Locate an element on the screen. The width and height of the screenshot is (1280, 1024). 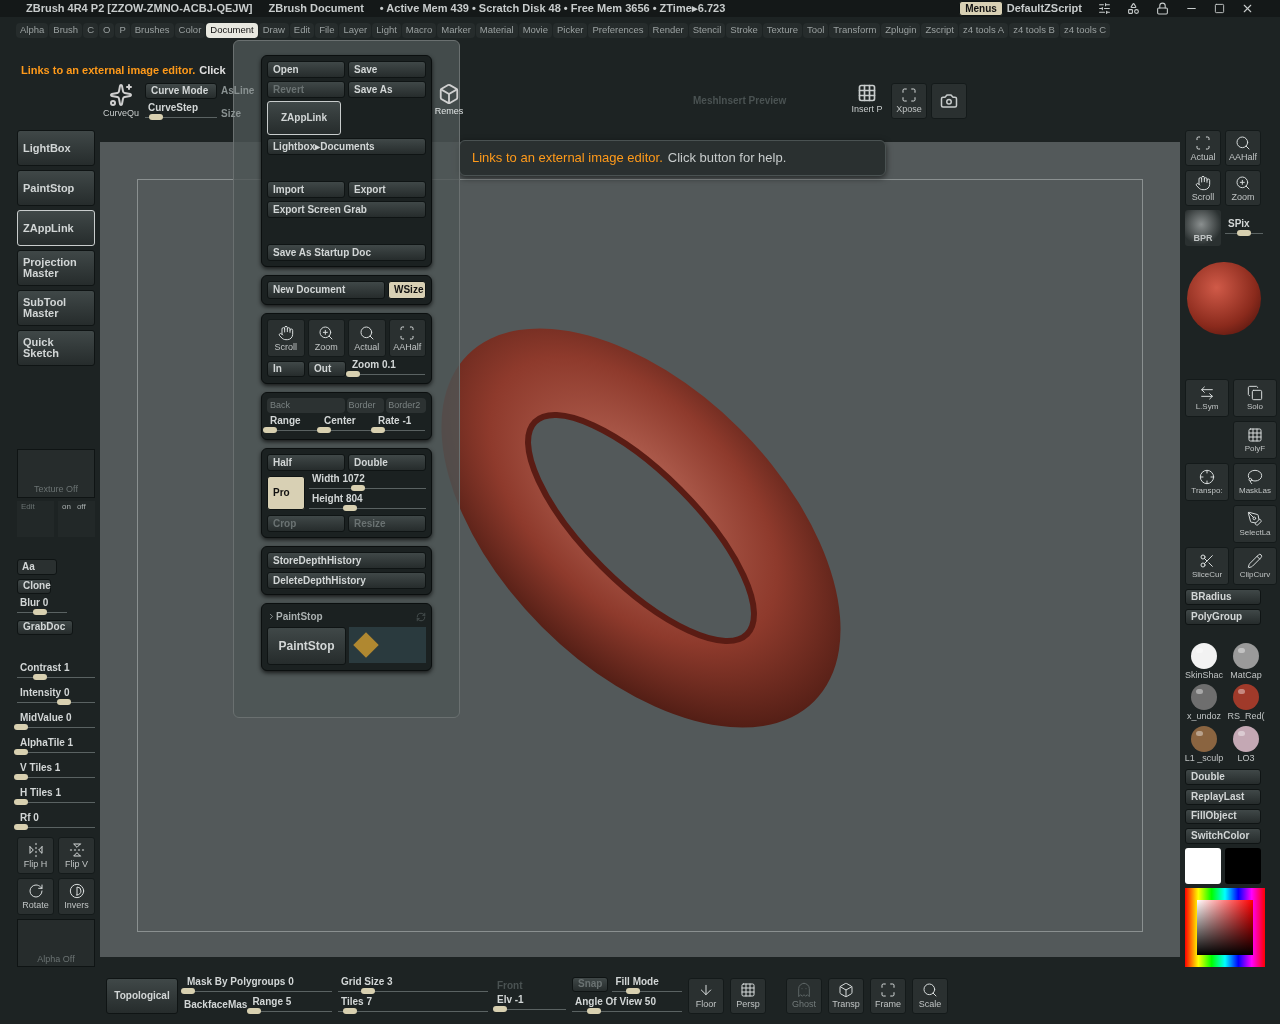
curve-mode-button: Curve Mode is located at coordinates (181, 90).